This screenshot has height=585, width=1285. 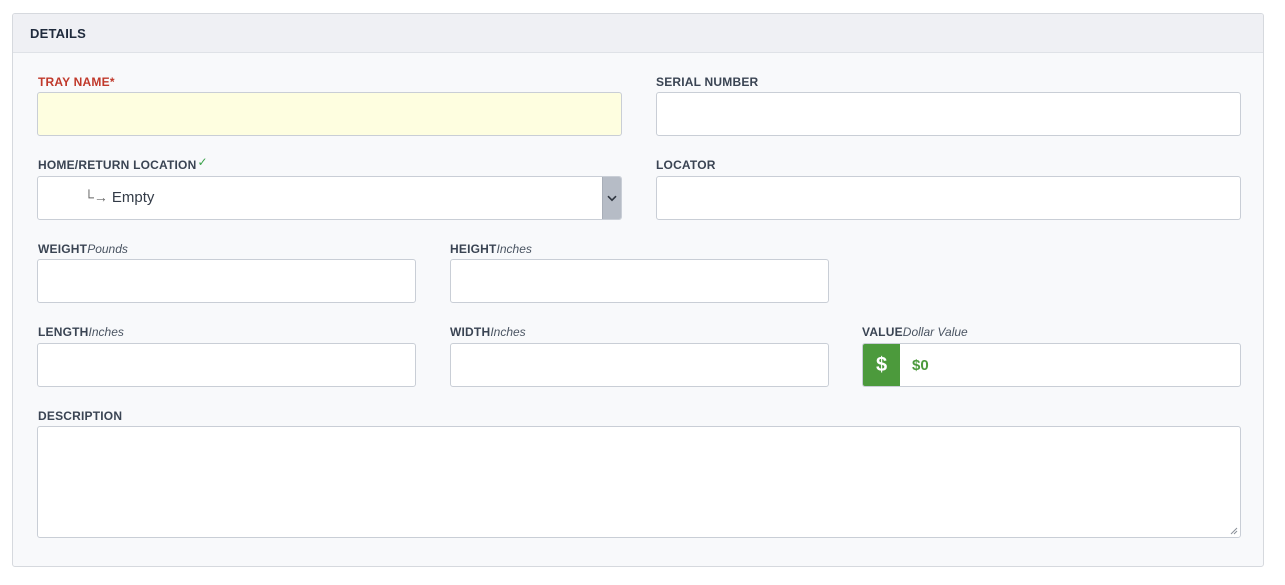 I want to click on width-input, so click(x=639, y=365).